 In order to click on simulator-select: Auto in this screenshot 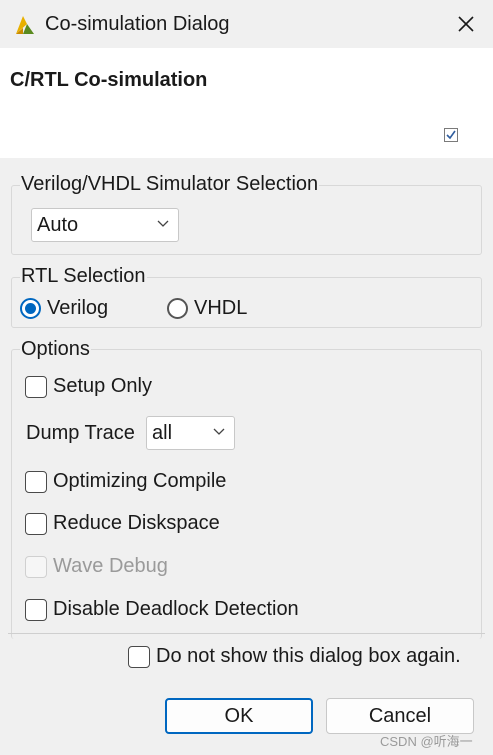, I will do `click(105, 225)`.